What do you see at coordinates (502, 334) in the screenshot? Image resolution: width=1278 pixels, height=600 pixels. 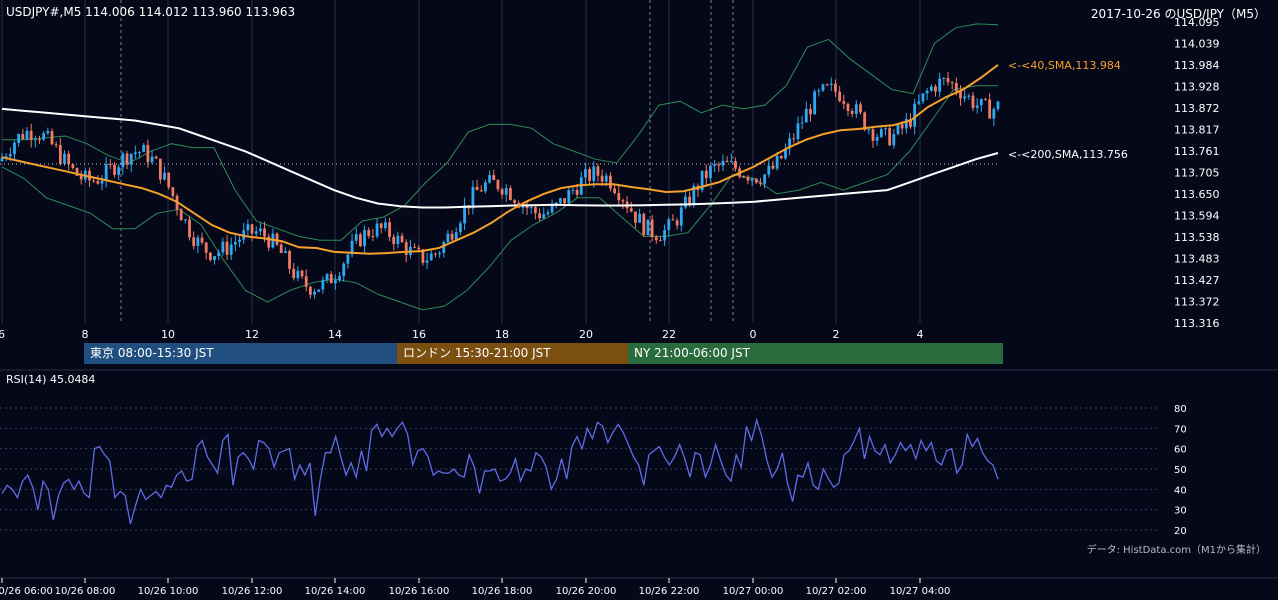 I see `hour-tick-label: 18` at bounding box center [502, 334].